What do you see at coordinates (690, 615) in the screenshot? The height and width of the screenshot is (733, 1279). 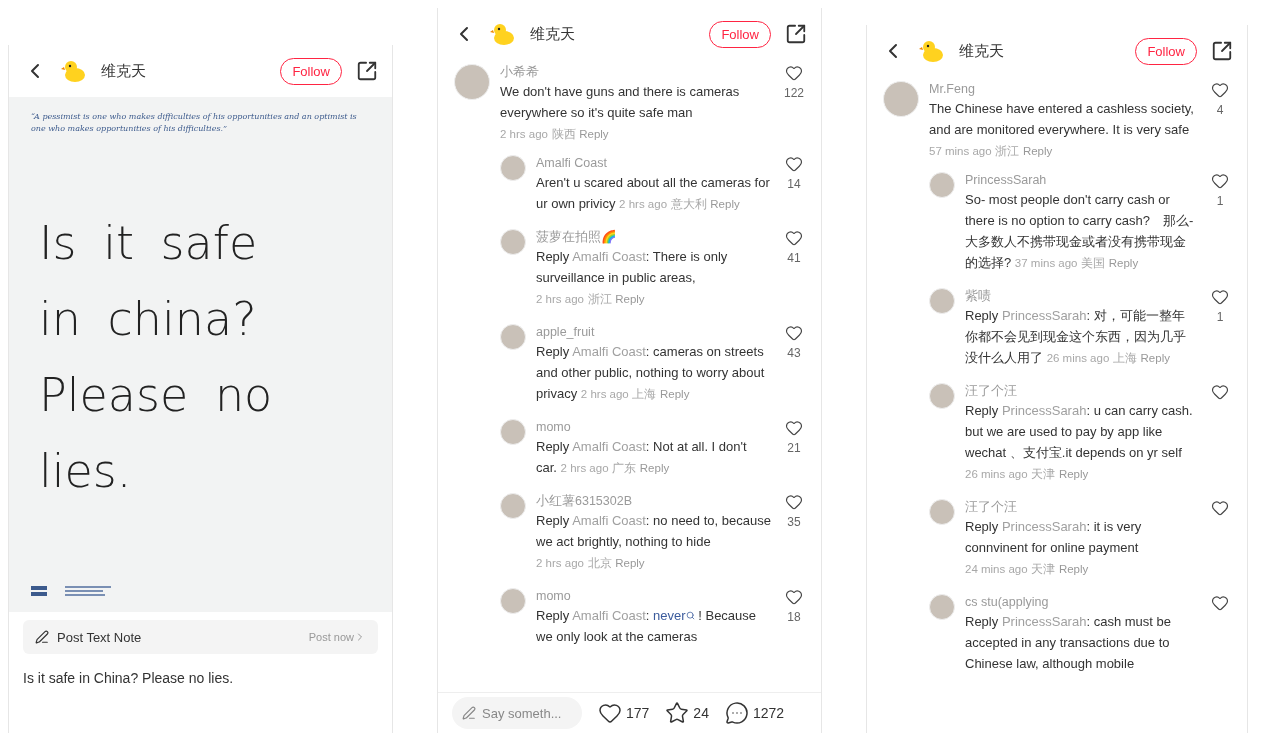 I see `search-icon` at bounding box center [690, 615].